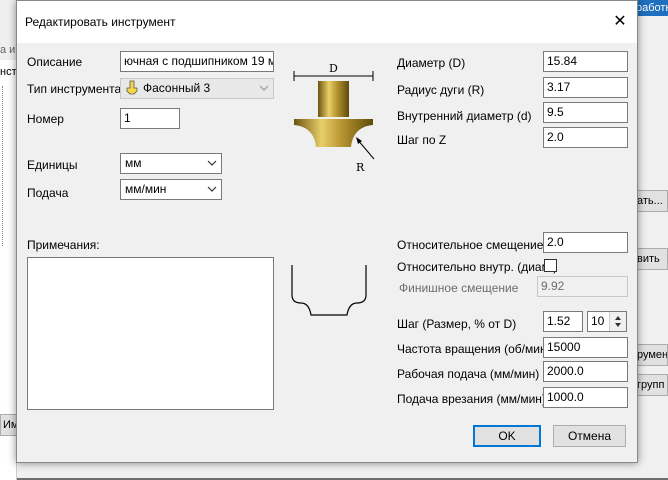 The image size is (668, 480). I want to click on bg-tree-lines, so click(7, 166).